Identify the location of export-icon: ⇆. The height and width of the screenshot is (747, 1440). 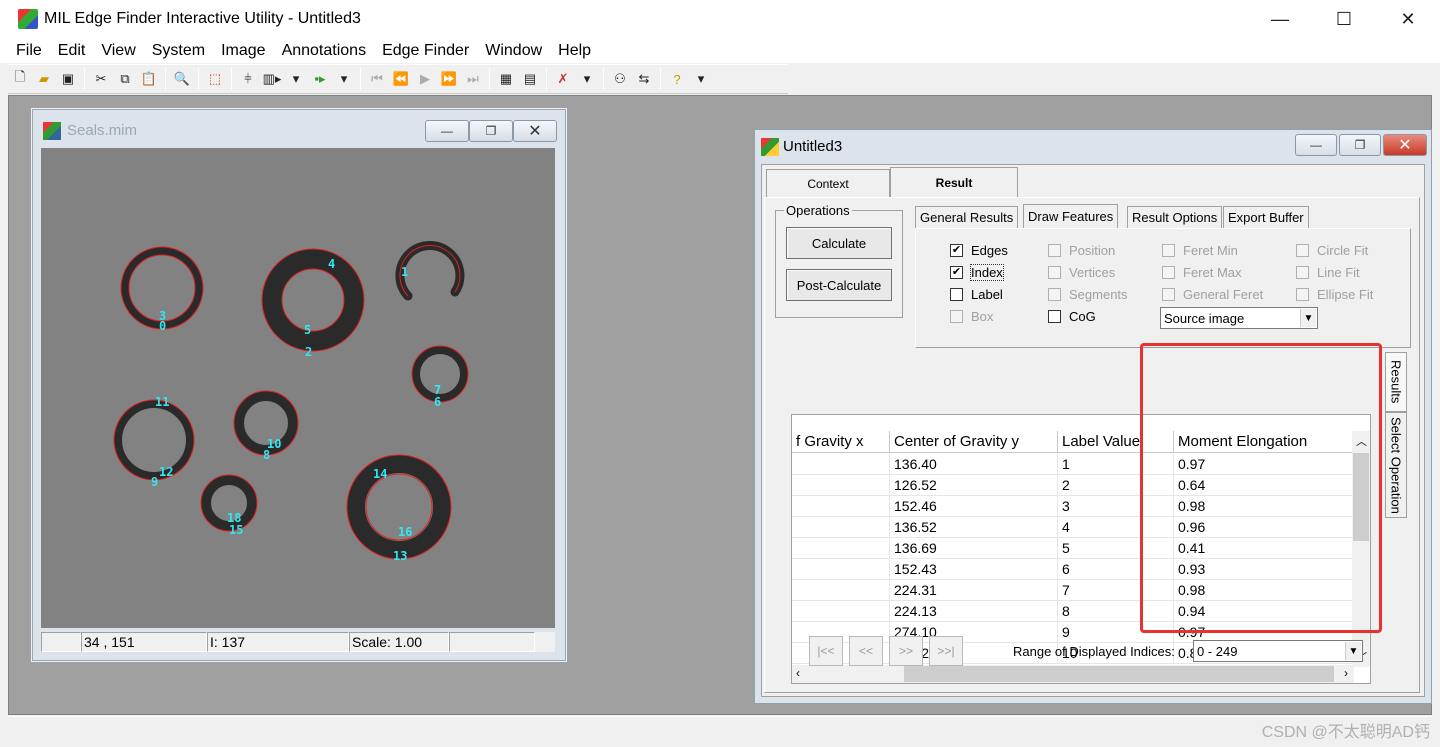
(644, 79).